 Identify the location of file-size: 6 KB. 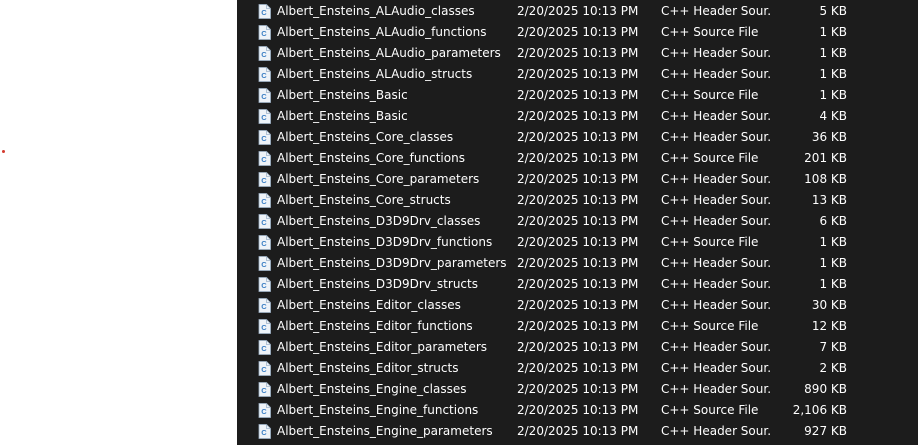
(833, 221).